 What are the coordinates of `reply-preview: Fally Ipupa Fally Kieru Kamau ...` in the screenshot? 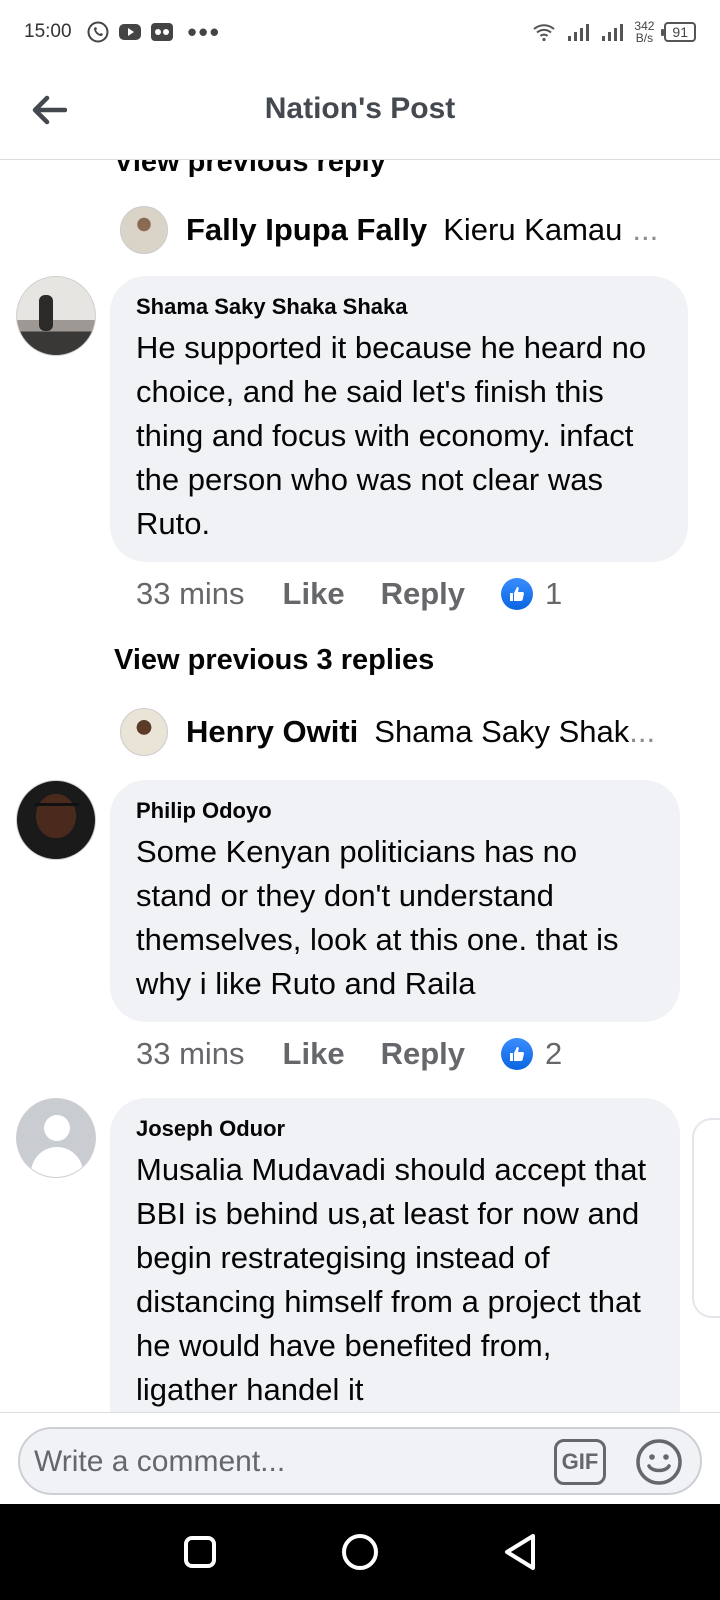 It's located at (389, 230).